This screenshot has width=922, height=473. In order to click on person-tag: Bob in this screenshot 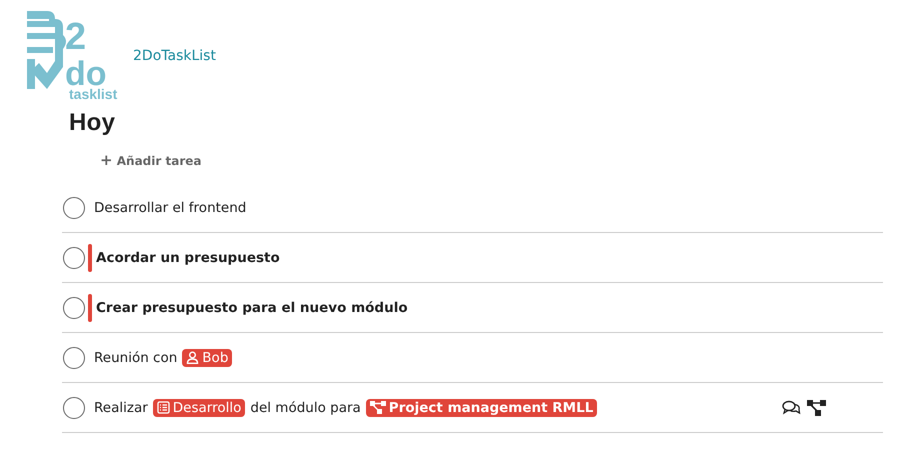, I will do `click(207, 357)`.